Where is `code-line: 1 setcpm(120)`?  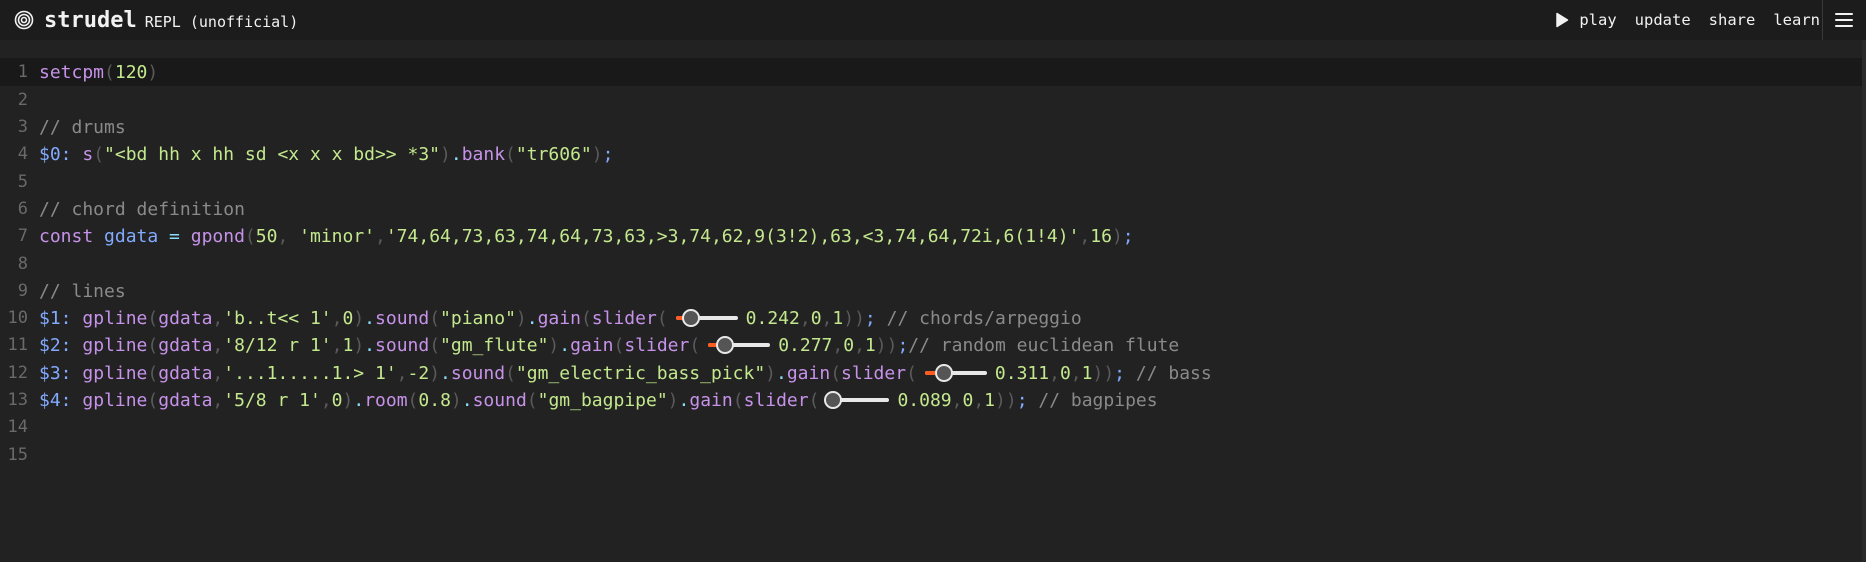
code-line: 1 setcpm(120) is located at coordinates (931, 72).